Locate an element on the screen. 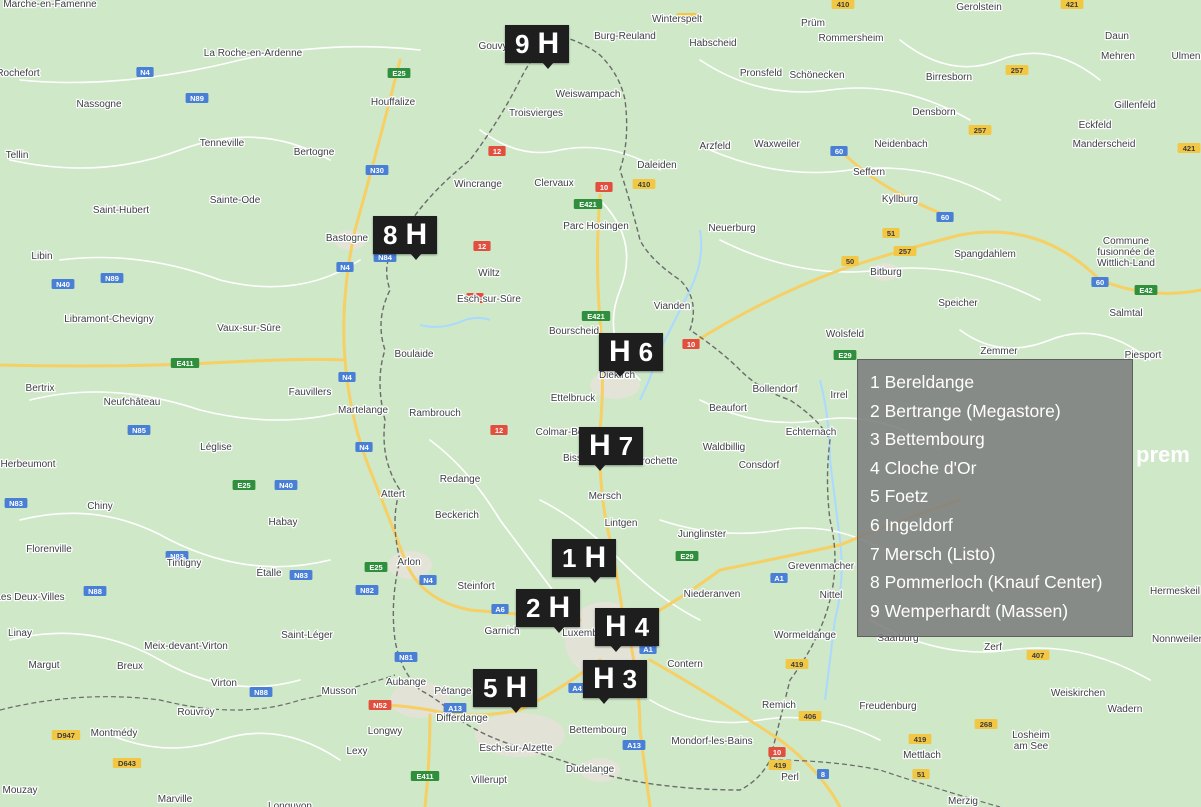 This screenshot has width=1201, height=807. place-label: Irrel is located at coordinates (838, 395).